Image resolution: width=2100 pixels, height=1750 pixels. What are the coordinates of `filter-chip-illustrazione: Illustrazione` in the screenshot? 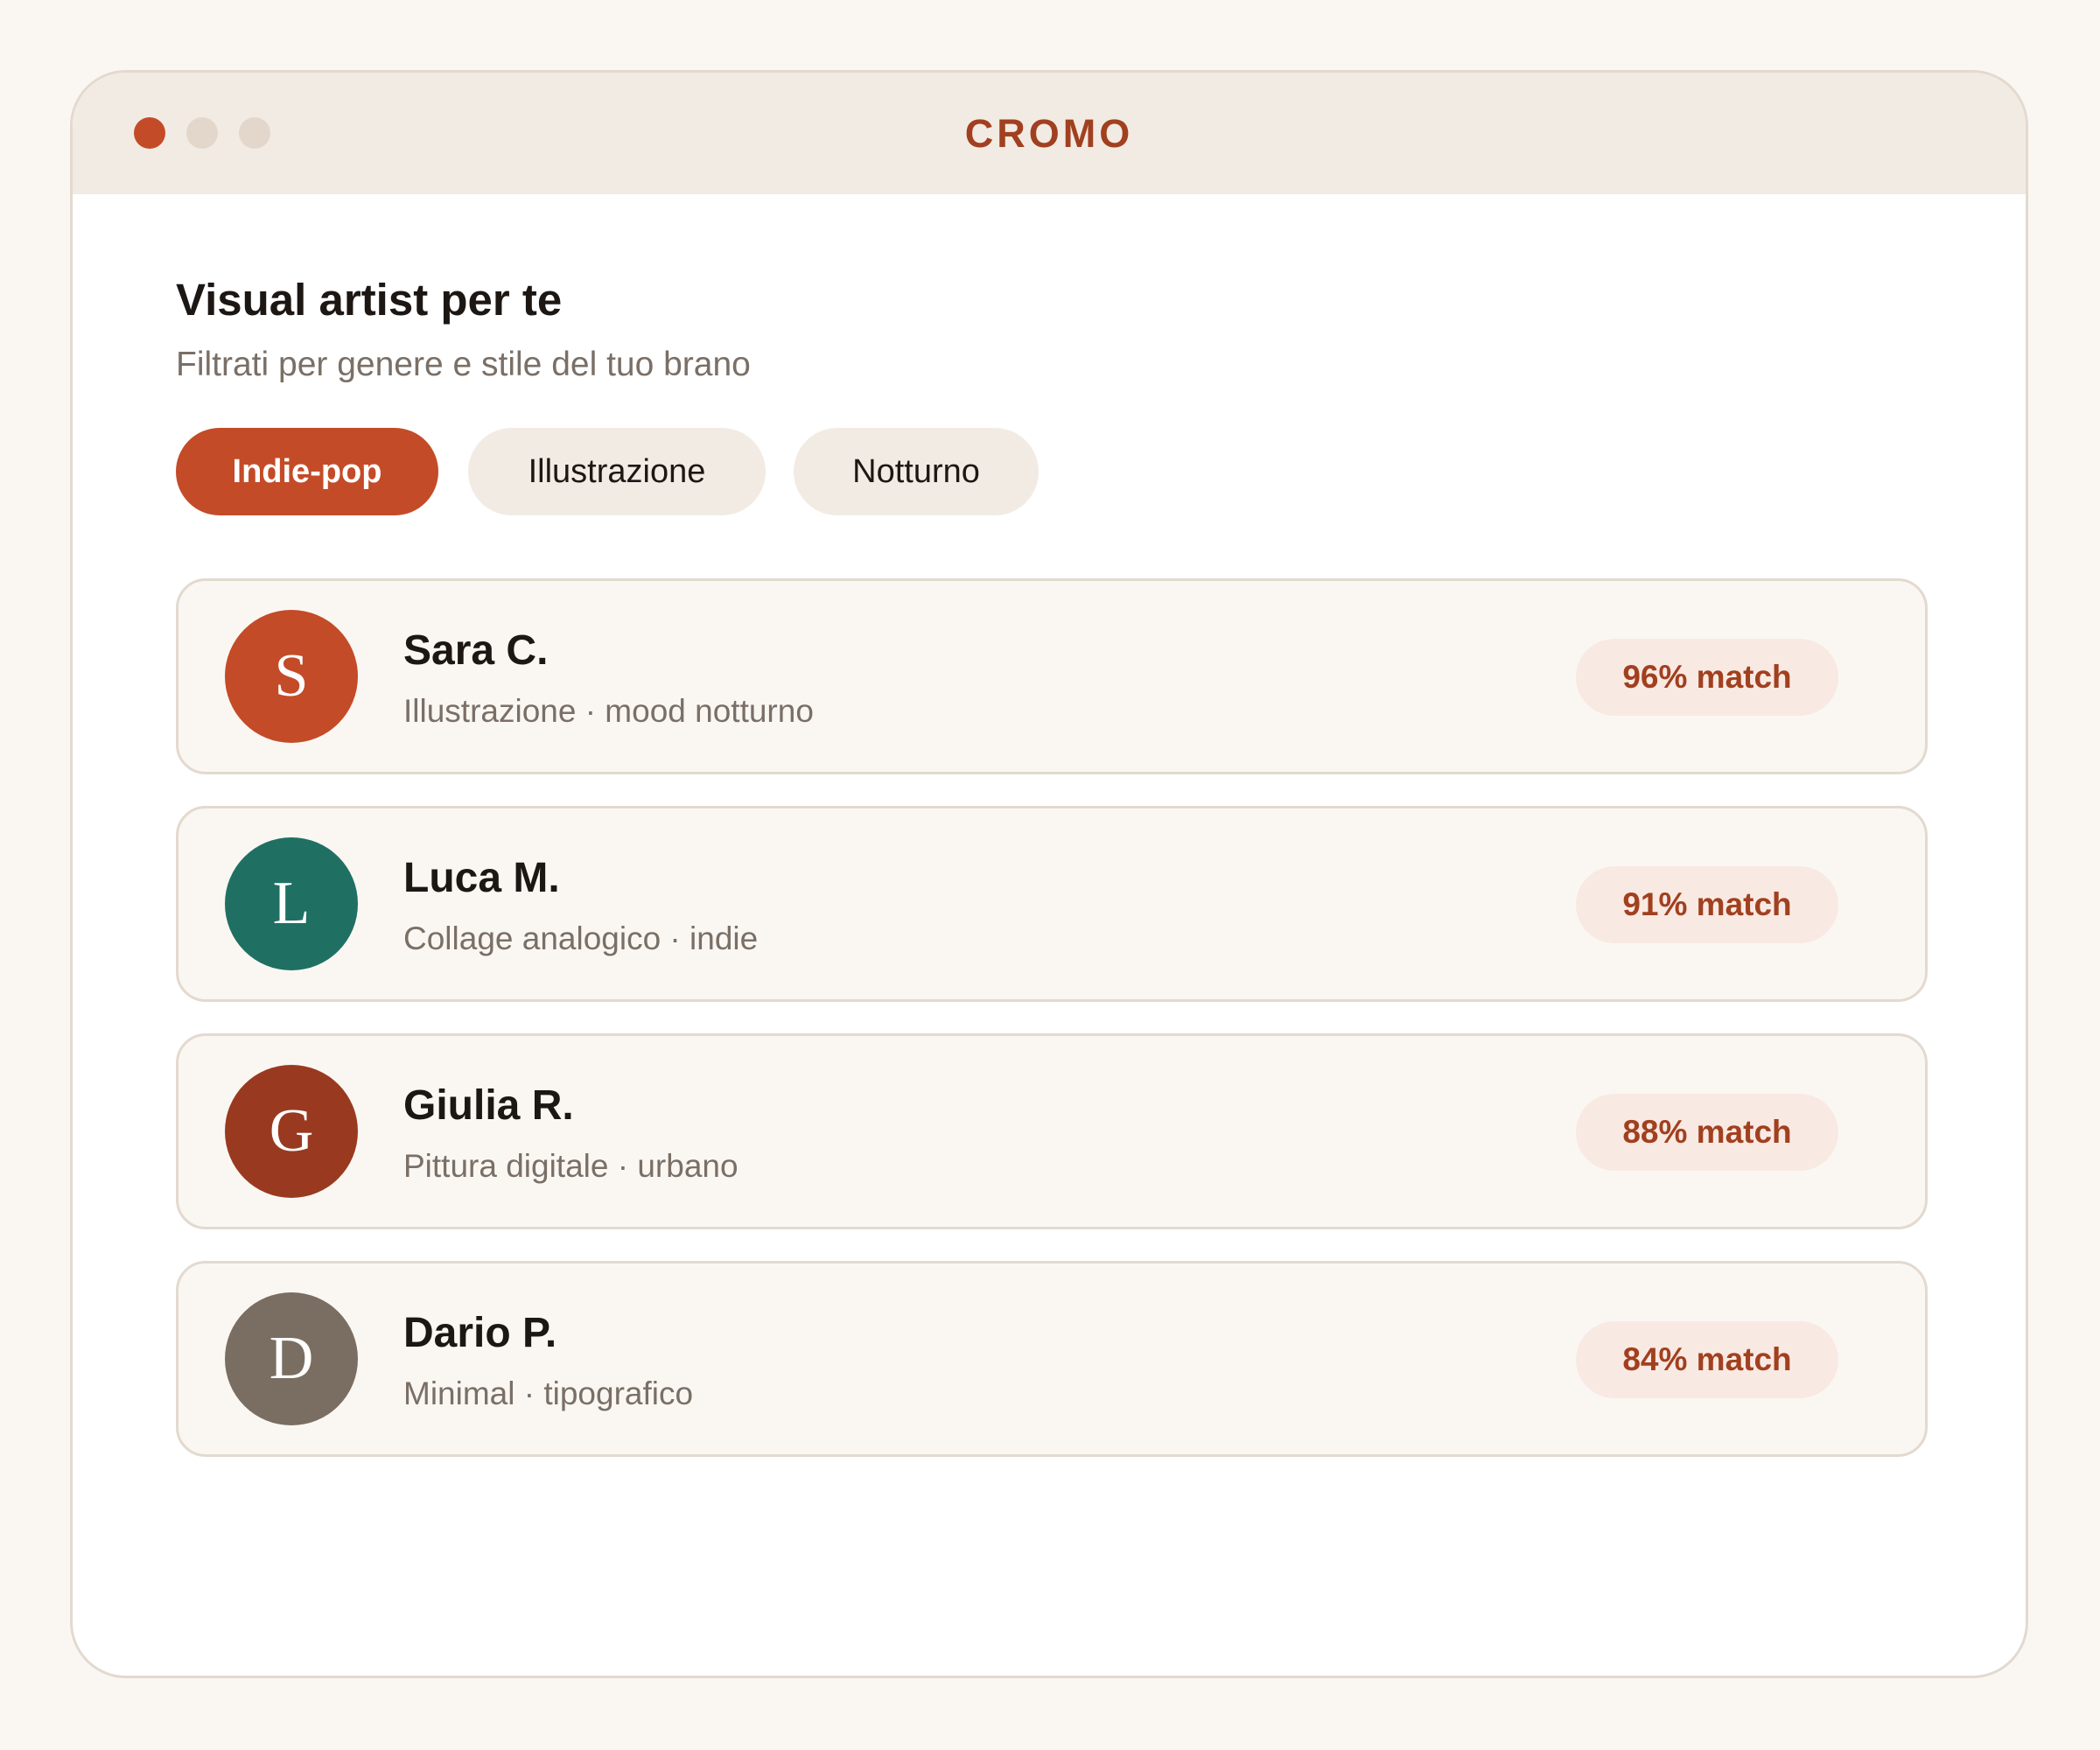 It's located at (617, 471).